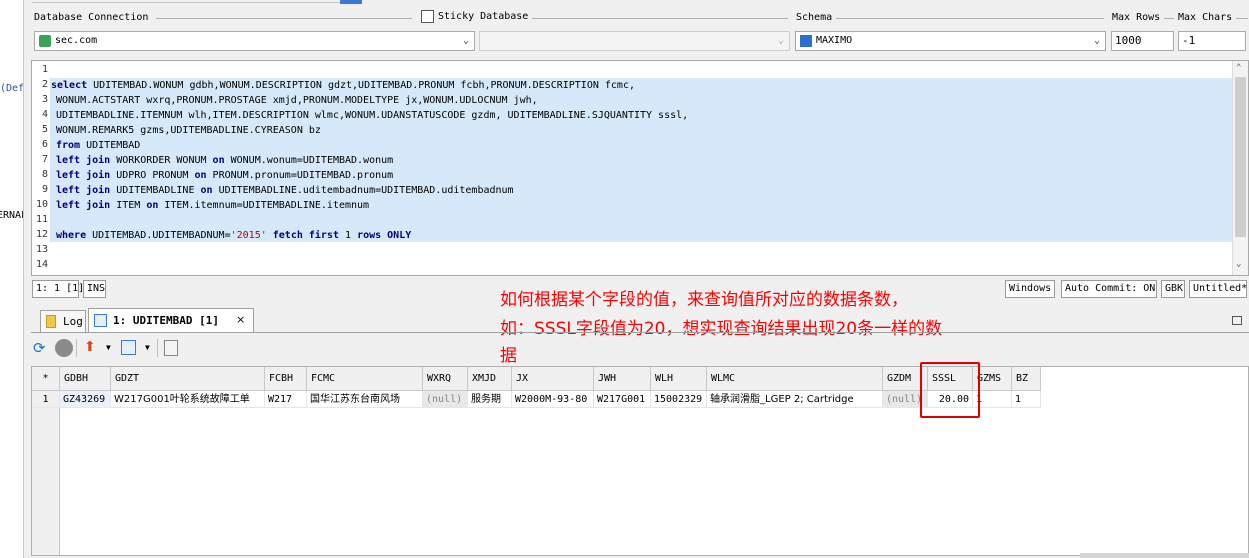  What do you see at coordinates (1237, 320) in the screenshot?
I see `restore-window-icon` at bounding box center [1237, 320].